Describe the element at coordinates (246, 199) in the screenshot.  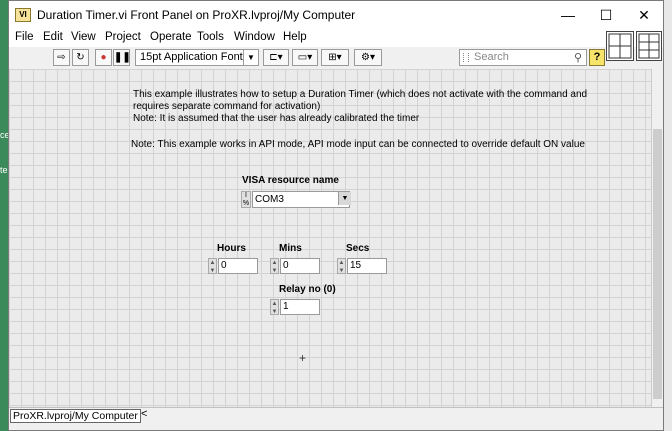
I see `visa-io-icon: I%` at that location.